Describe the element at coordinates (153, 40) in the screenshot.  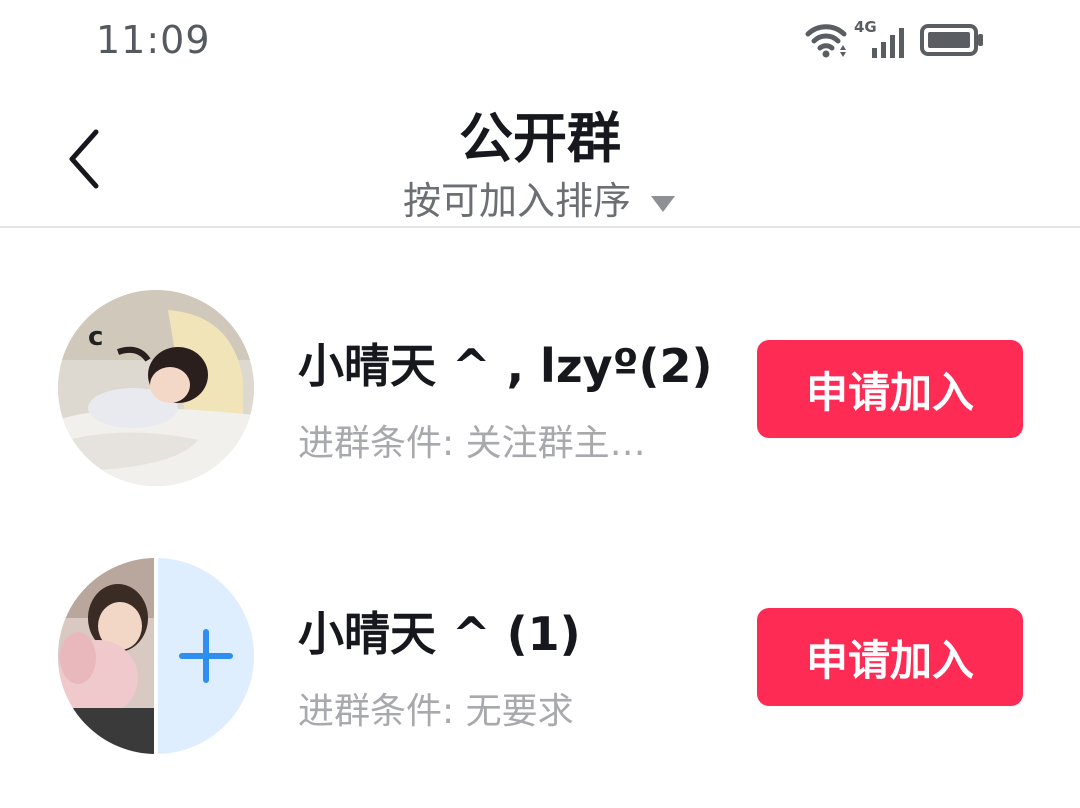
I see `status-time: 11:09` at that location.